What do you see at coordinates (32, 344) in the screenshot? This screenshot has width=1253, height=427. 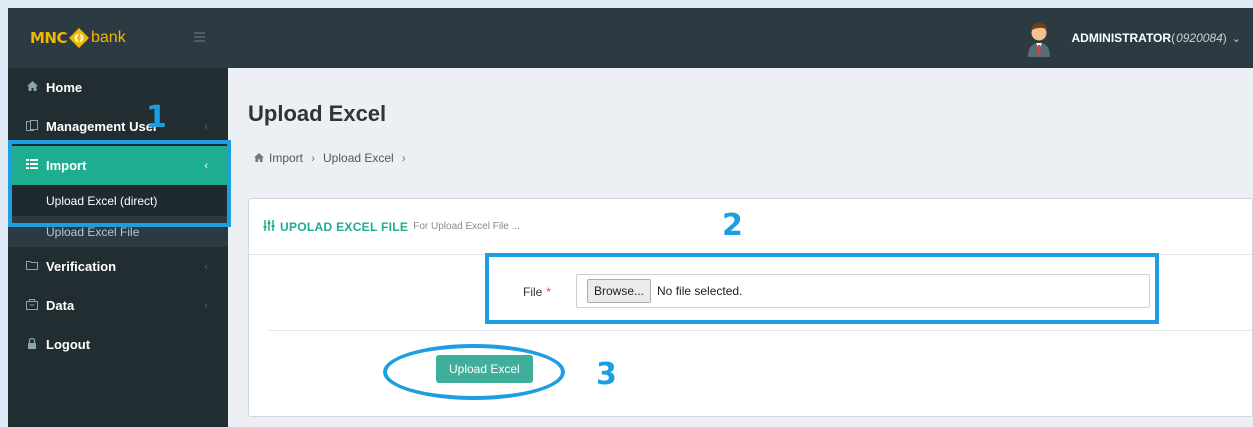 I see `lock-icon` at bounding box center [32, 344].